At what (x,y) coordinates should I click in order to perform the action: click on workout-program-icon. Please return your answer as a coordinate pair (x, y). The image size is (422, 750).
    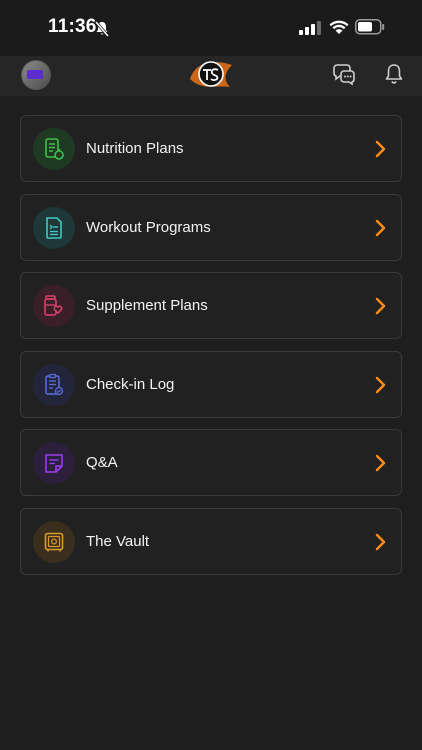
    Looking at the image, I should click on (54, 227).